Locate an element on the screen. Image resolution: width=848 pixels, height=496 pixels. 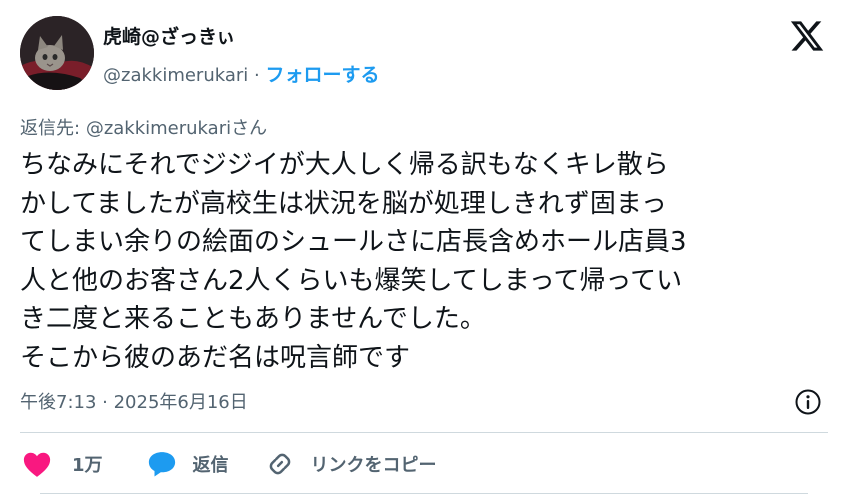
like-button: 1万 is located at coordinates (62, 464).